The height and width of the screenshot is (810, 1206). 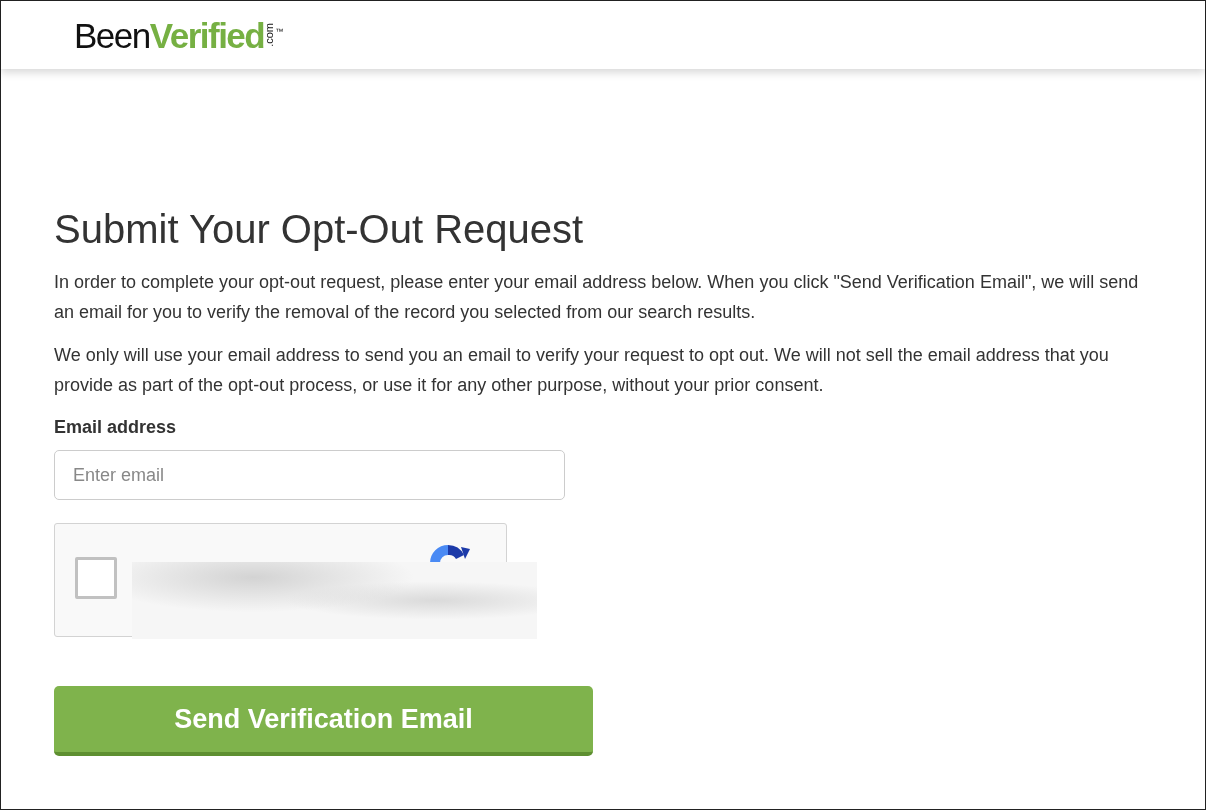 I want to click on paragraph: We only will use your email address to send you an email to verify your request to opt out. We will not sell the email address that you provide as part of the opt-out process, or use it for any other purpose, without your prior consent., so click(x=582, y=370).